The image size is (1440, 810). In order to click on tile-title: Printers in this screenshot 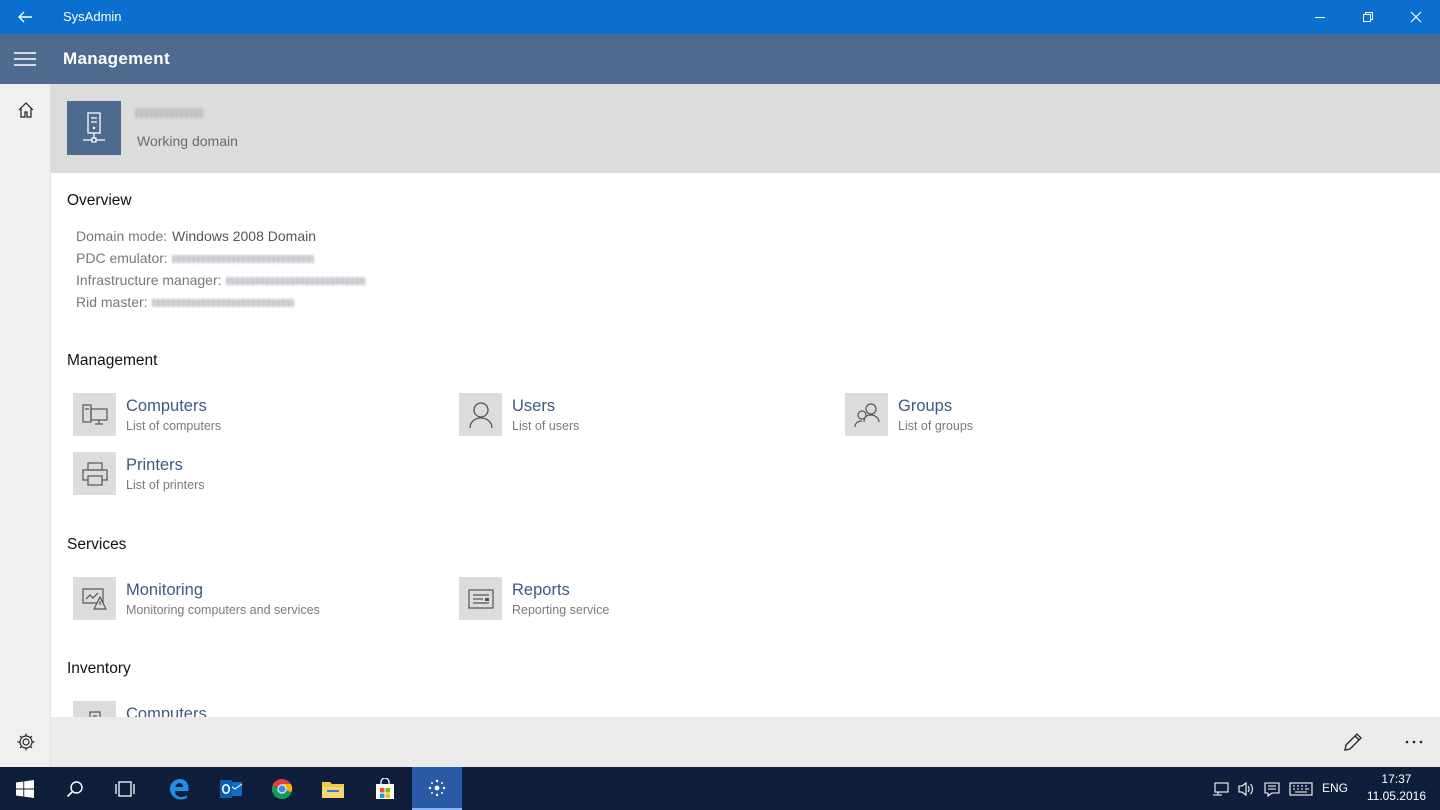, I will do `click(154, 465)`.